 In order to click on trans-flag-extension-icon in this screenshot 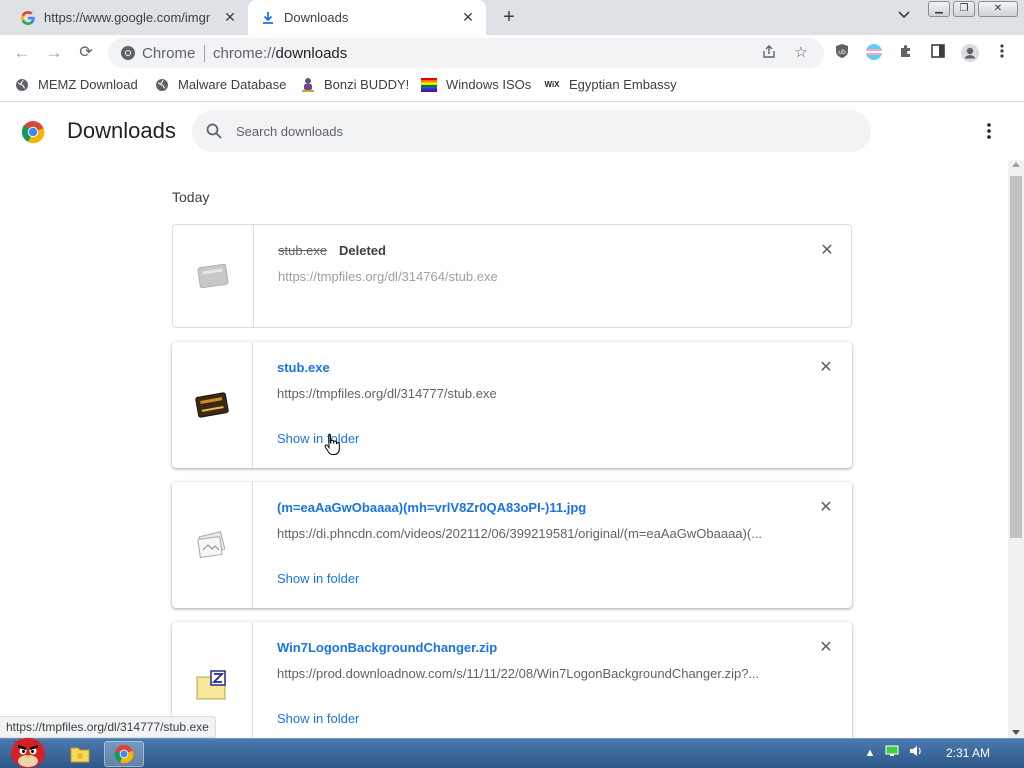, I will do `click(874, 53)`.